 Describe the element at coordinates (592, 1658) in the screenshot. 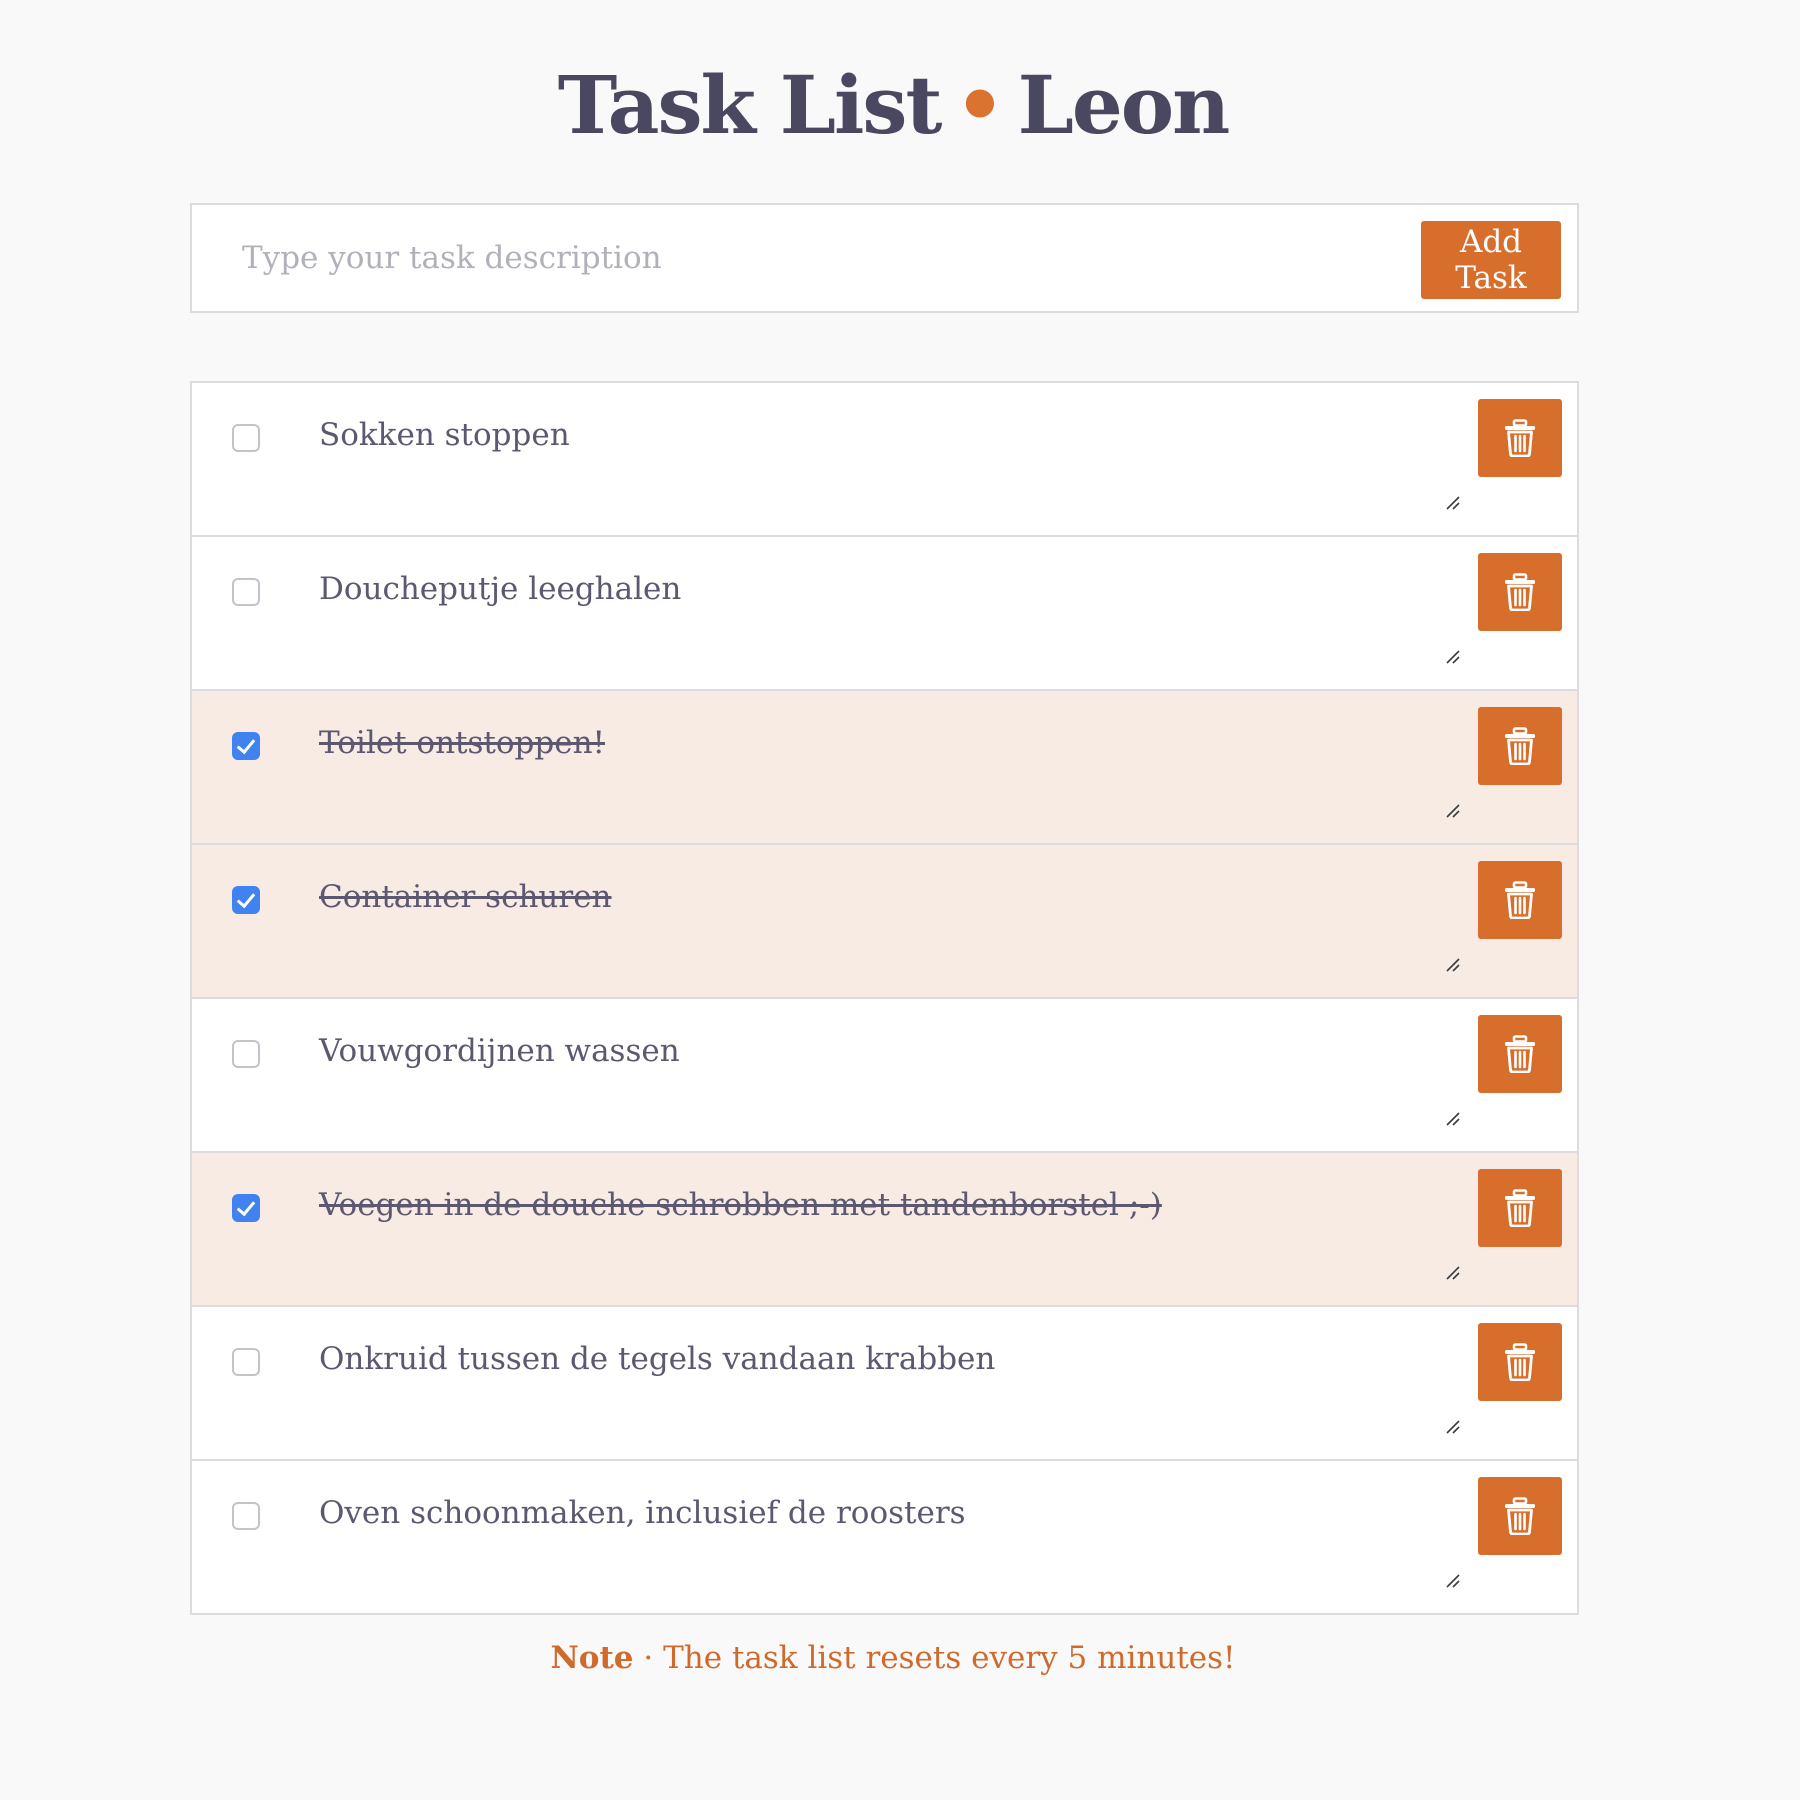

I see `note-label: Note` at that location.